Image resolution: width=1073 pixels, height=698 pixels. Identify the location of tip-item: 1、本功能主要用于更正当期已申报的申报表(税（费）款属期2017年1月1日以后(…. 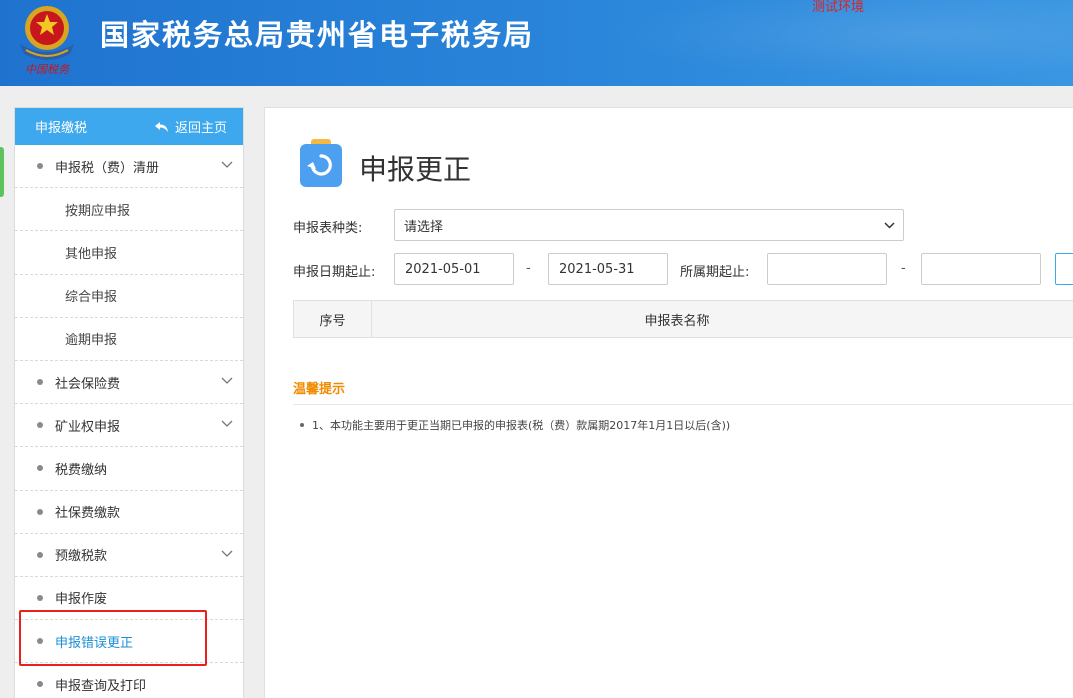
(515, 425).